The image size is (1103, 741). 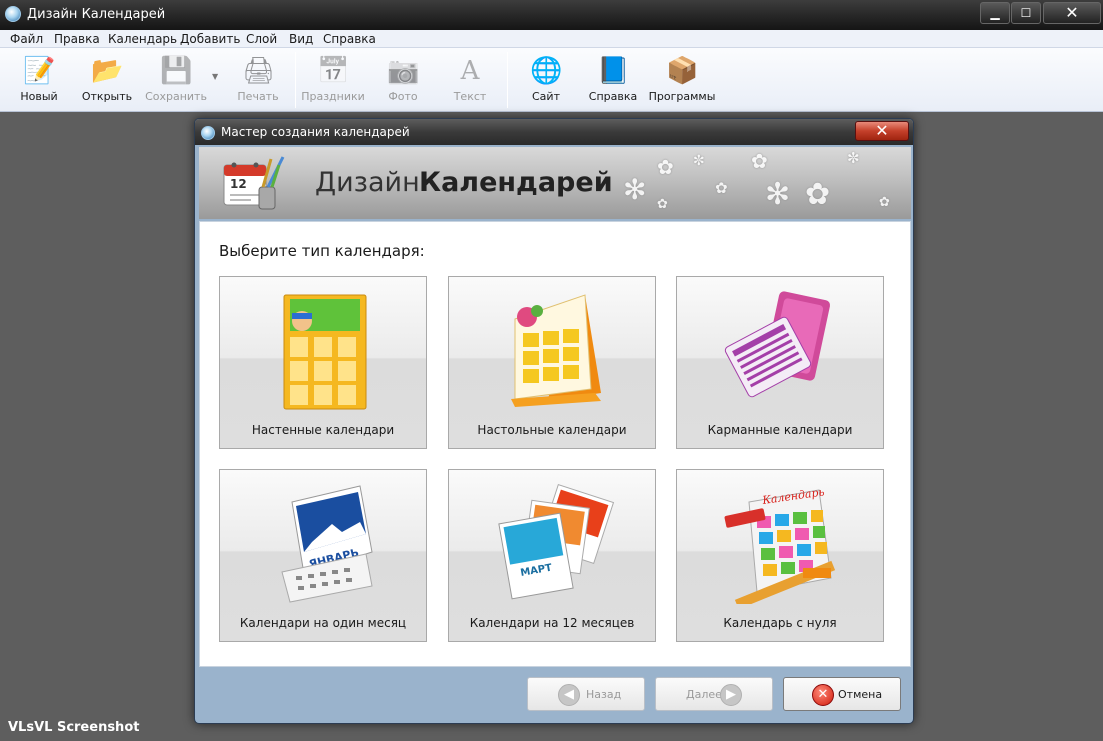 What do you see at coordinates (215, 76) in the screenshot?
I see `save-dropdown-arrow-icon: ▼` at bounding box center [215, 76].